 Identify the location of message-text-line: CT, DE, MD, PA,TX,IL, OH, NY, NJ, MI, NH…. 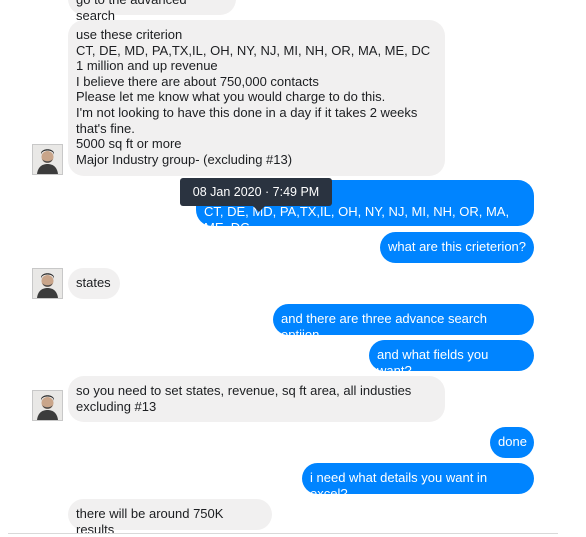
(253, 50).